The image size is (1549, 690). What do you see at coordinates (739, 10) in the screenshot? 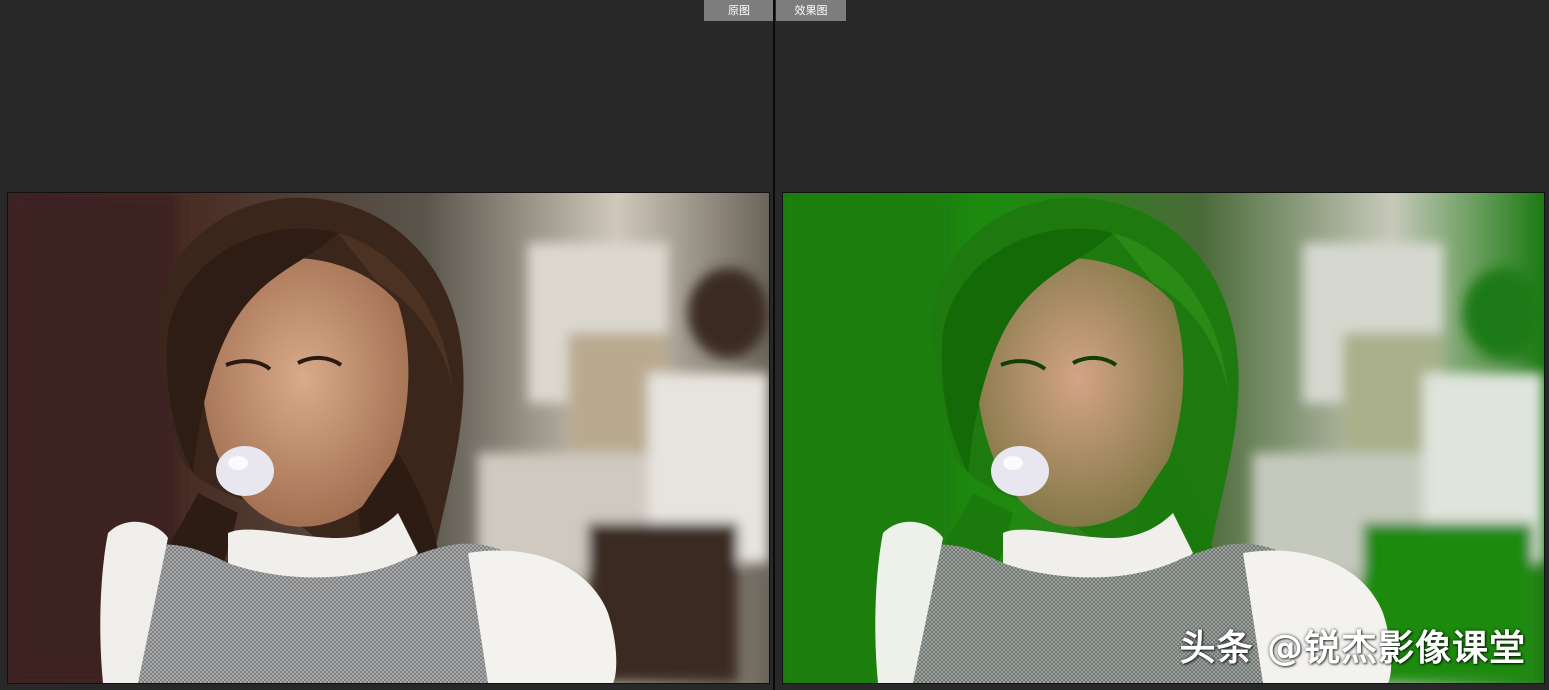
I see `tab-original: 原图` at bounding box center [739, 10].